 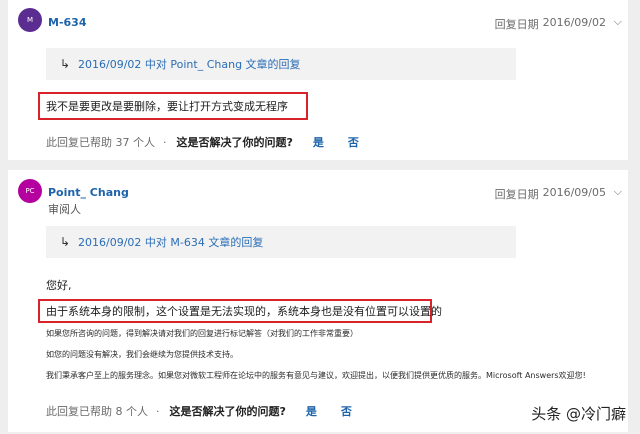 I want to click on note-text: 如您的问题没有解决，我们会继续为您提供技术支持。, so click(x=142, y=354).